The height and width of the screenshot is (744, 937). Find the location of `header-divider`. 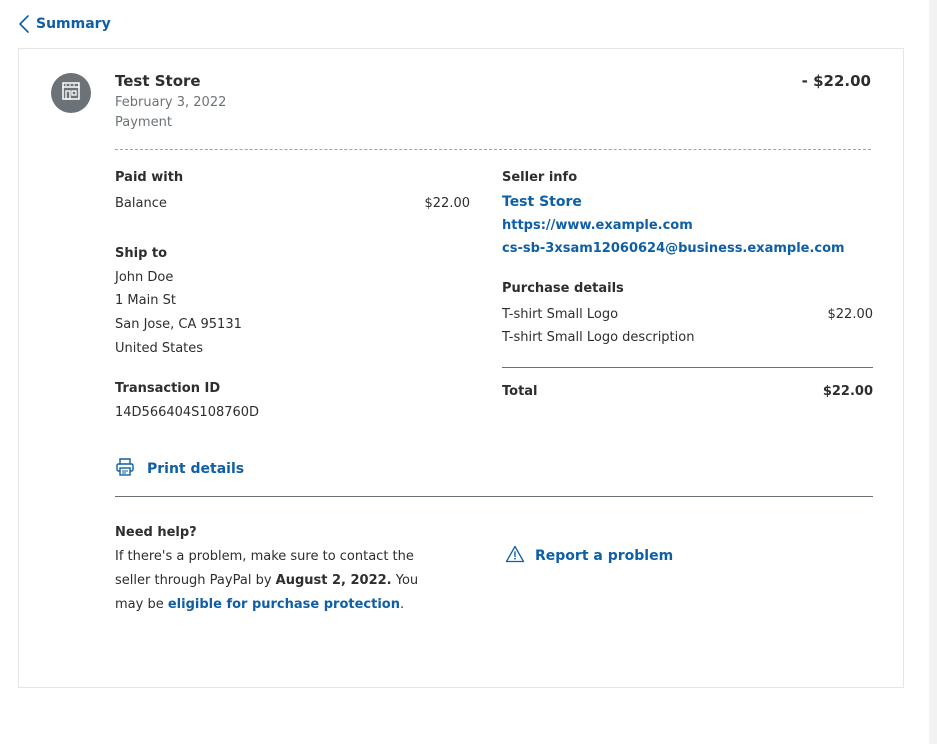

header-divider is located at coordinates (493, 149).